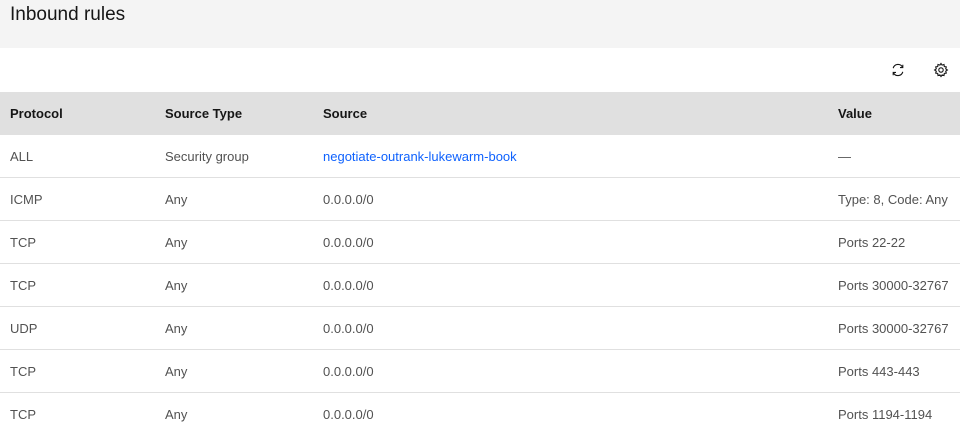 The height and width of the screenshot is (435, 960). I want to click on table-row: ICMP Any 0.0.0.0/0 Type: 8, Code: Any, so click(480, 199).